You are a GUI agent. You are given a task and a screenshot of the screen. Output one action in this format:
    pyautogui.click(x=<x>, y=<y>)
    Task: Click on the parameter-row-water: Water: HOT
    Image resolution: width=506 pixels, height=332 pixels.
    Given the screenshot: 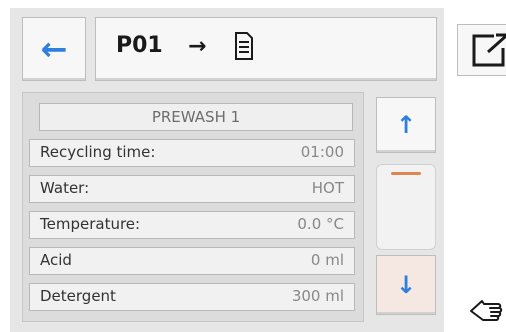 What is the action you would take?
    pyautogui.click(x=192, y=189)
    